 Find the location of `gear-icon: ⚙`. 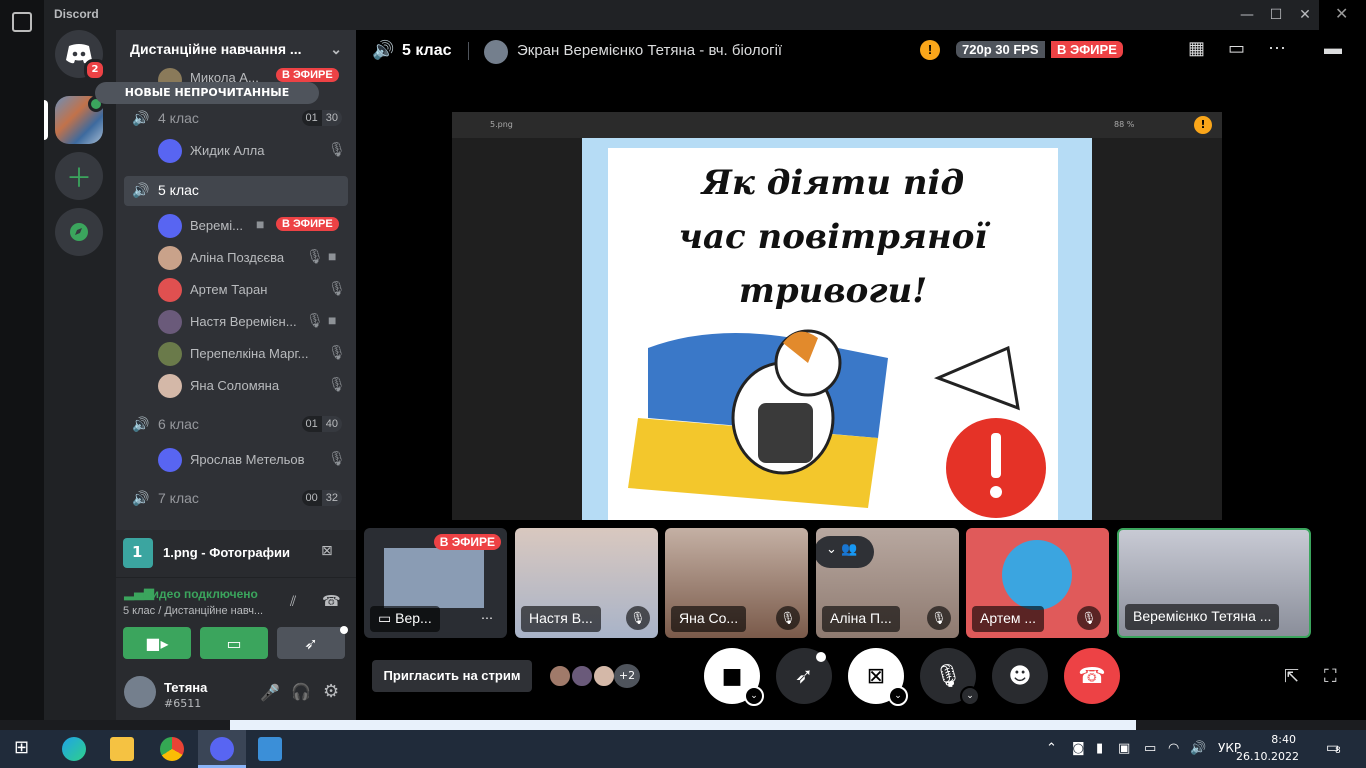

gear-icon: ⚙ is located at coordinates (331, 691).